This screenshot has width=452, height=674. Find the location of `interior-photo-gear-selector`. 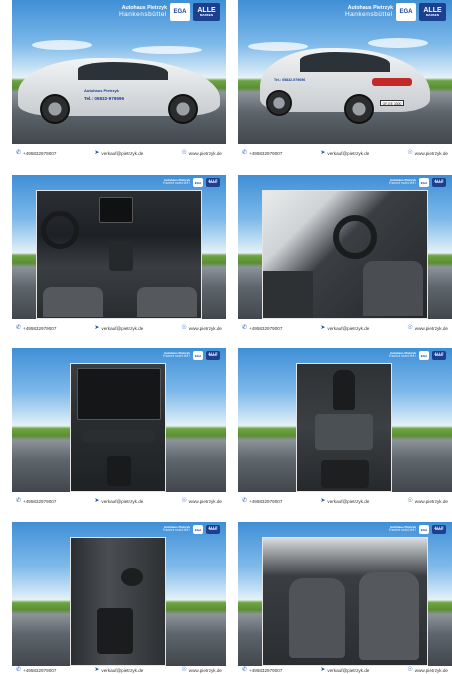

interior-photo-gear-selector is located at coordinates (344, 427).